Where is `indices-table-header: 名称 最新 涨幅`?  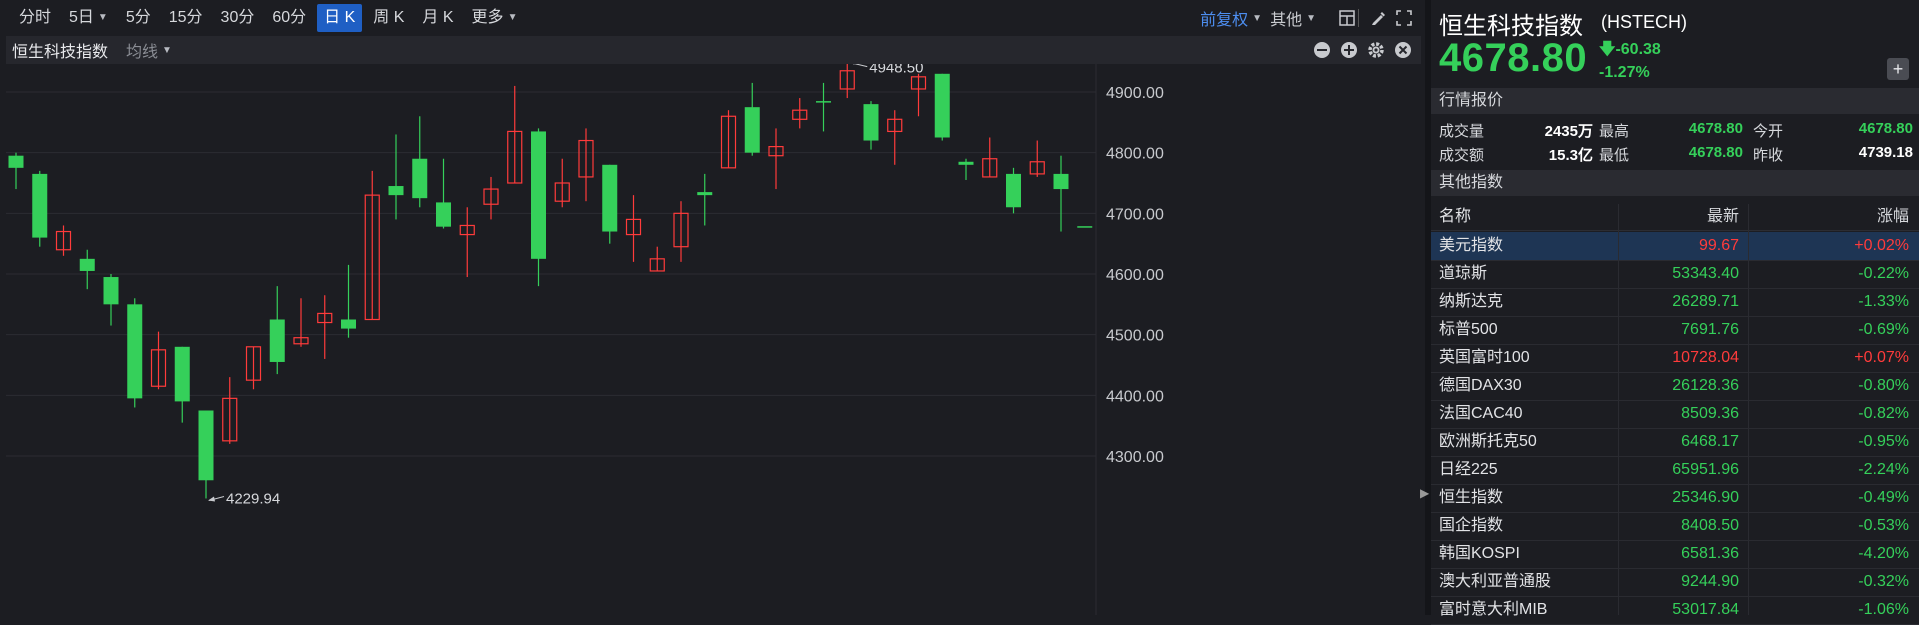
indices-table-header: 名称 最新 涨幅 is located at coordinates (1675, 217).